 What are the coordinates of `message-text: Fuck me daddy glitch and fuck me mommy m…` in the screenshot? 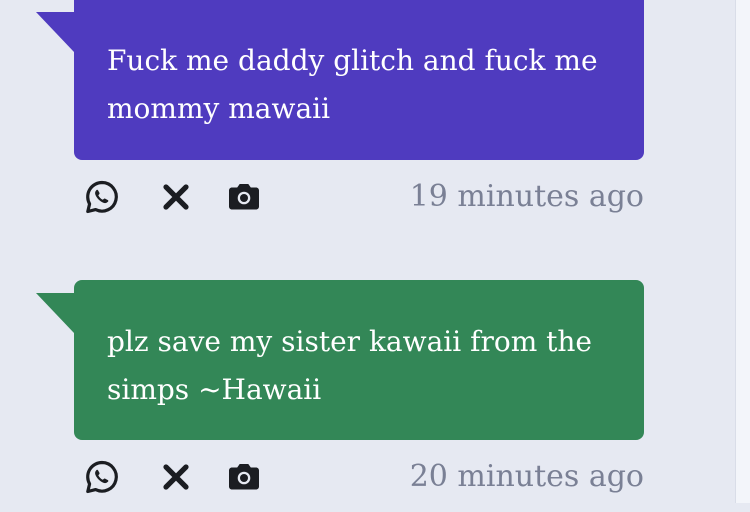 It's located at (352, 84).